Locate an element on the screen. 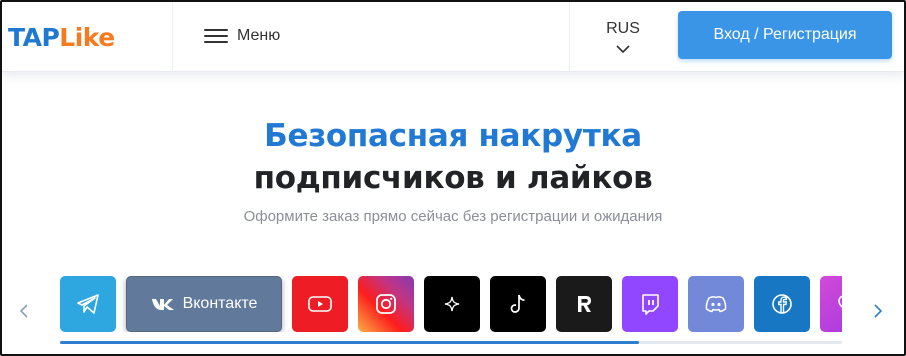  platform-tile-sparkle is located at coordinates (452, 304).